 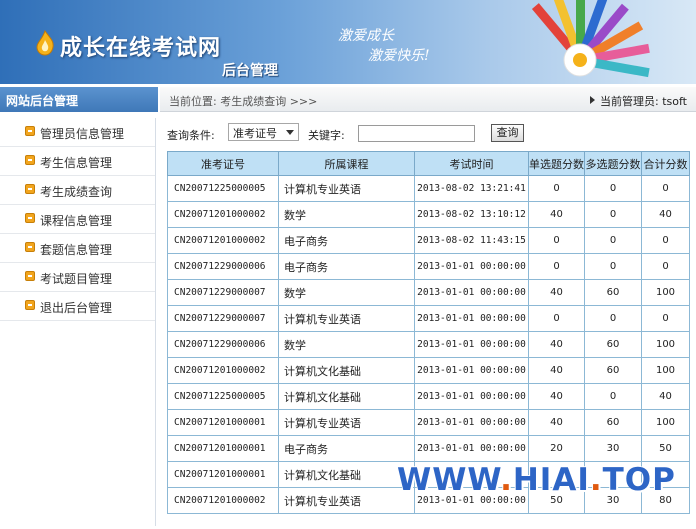 I want to click on colored-pencils-illustration, so click(x=590, y=39).